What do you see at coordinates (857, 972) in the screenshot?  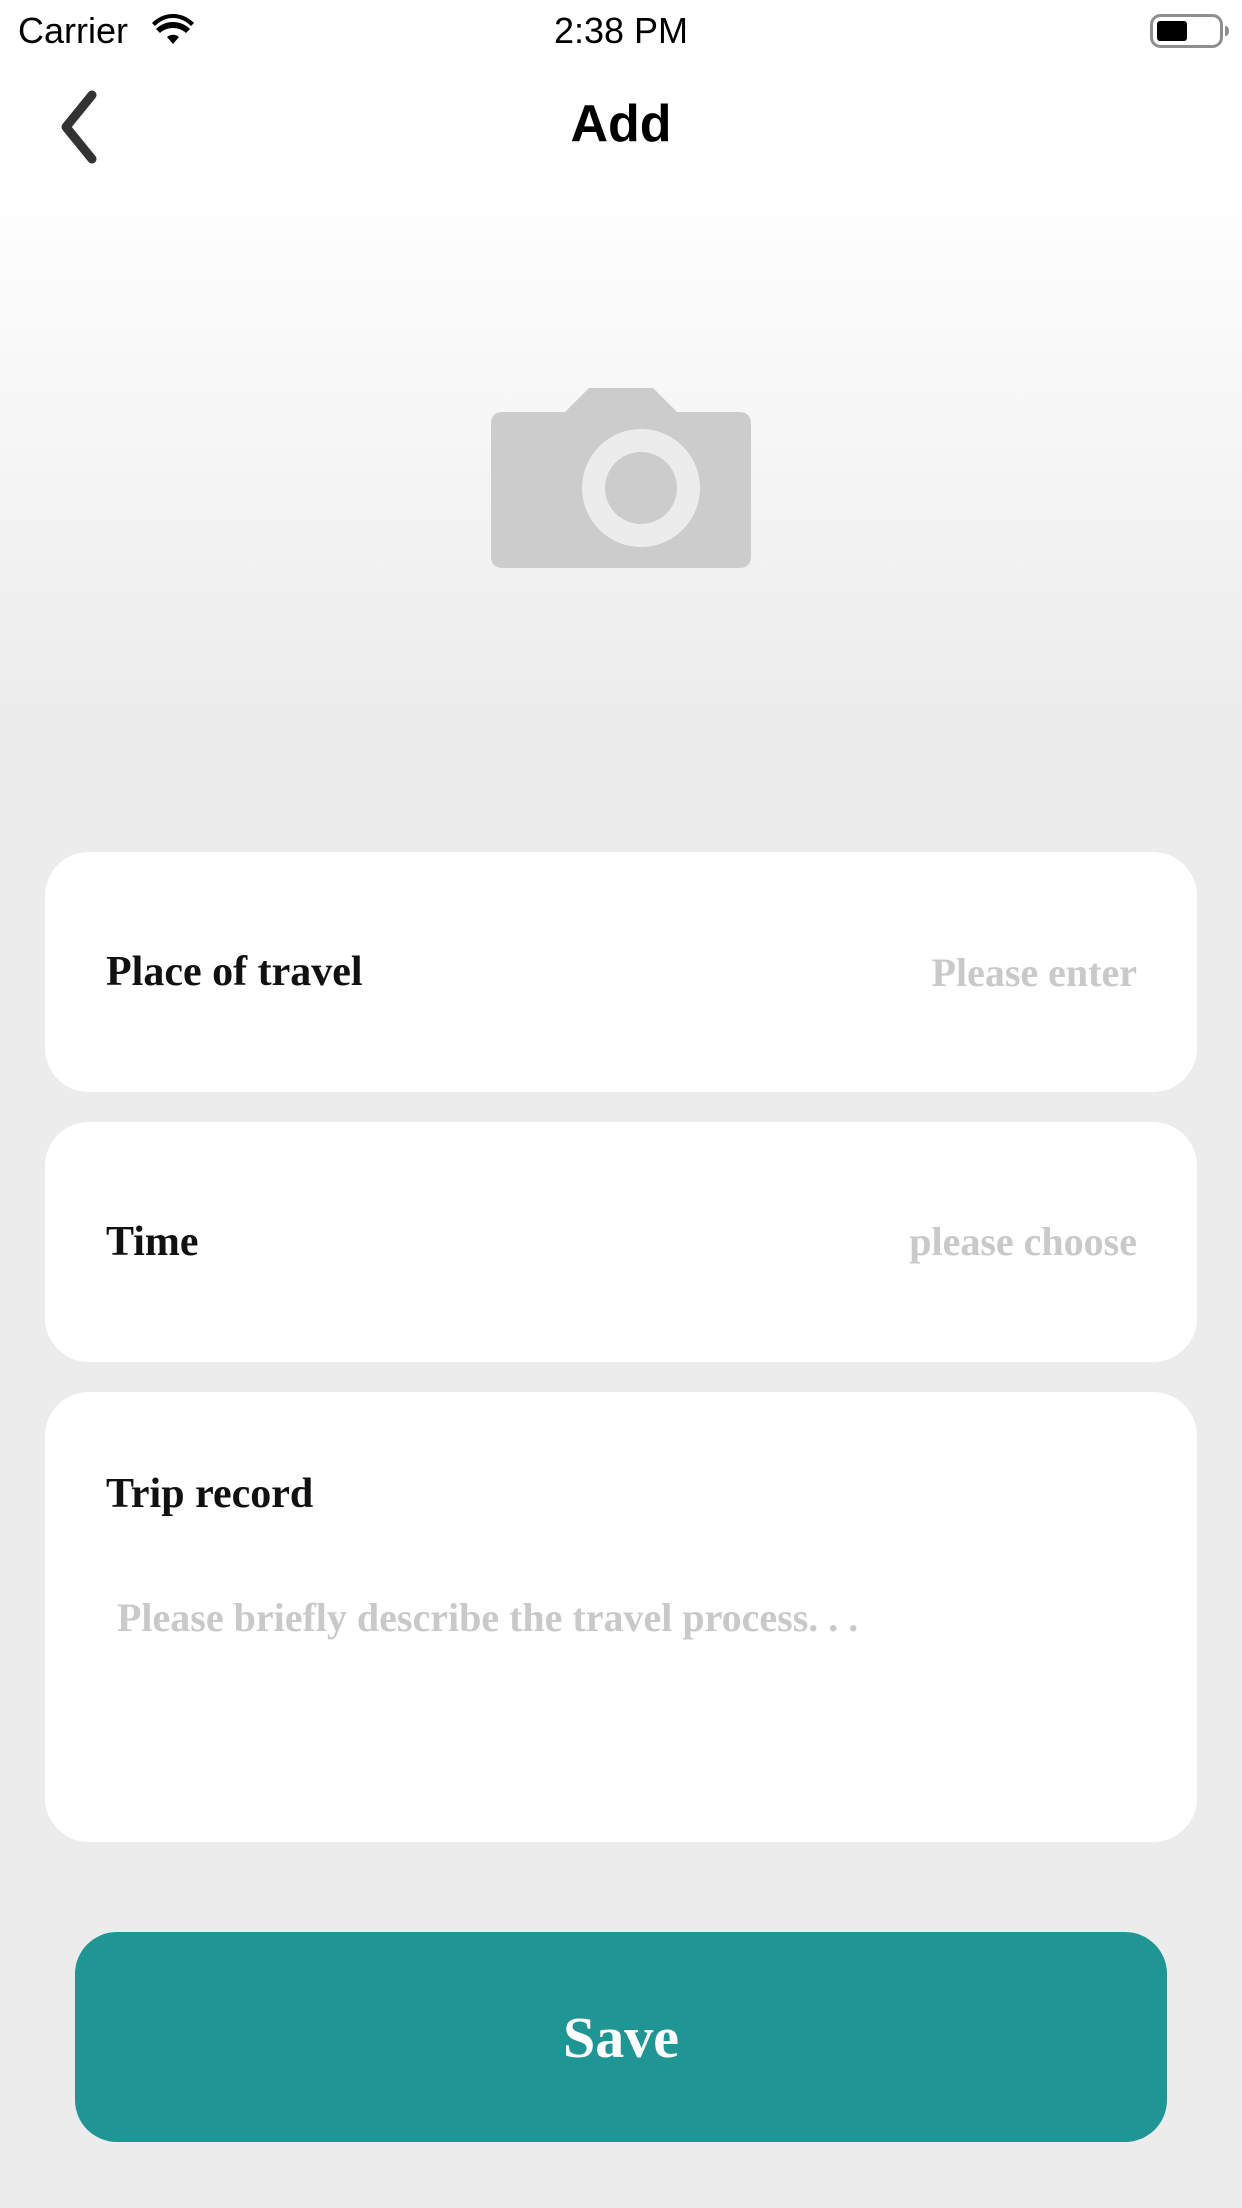 I see `place-input` at bounding box center [857, 972].